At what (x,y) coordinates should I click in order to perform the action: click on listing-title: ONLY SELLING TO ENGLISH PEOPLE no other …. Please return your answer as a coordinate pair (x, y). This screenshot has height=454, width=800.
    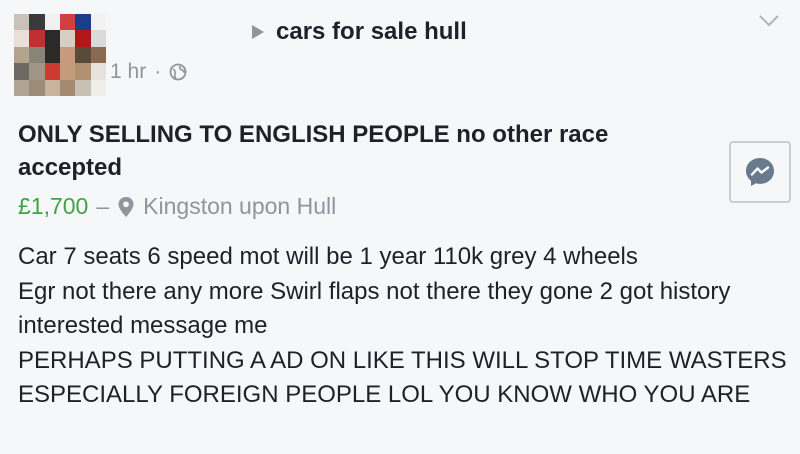
    Looking at the image, I should click on (313, 151).